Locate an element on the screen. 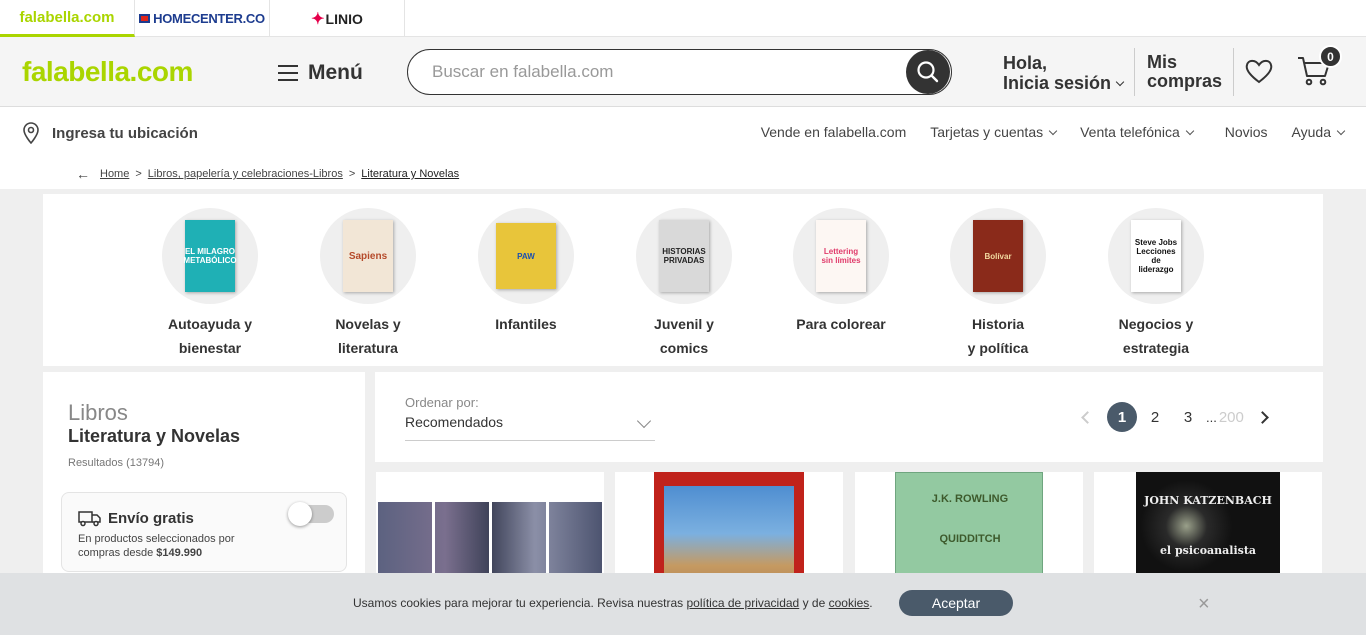 The image size is (1366, 635). wishlist-button is located at coordinates (1259, 73).